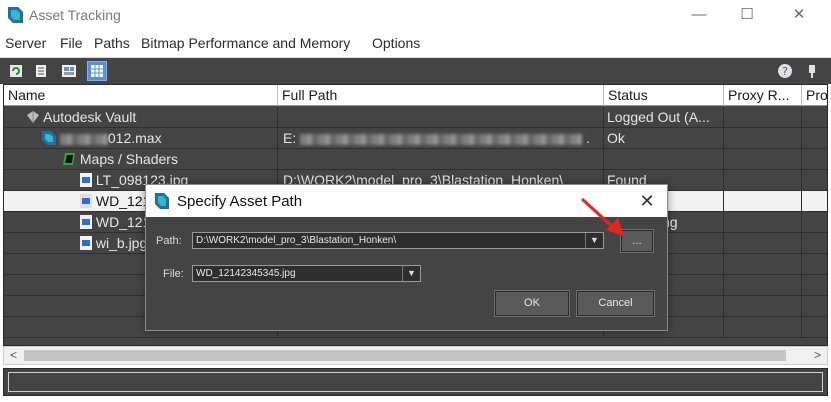  Describe the element at coordinates (396, 43) in the screenshot. I see `menu-options: Options` at that location.